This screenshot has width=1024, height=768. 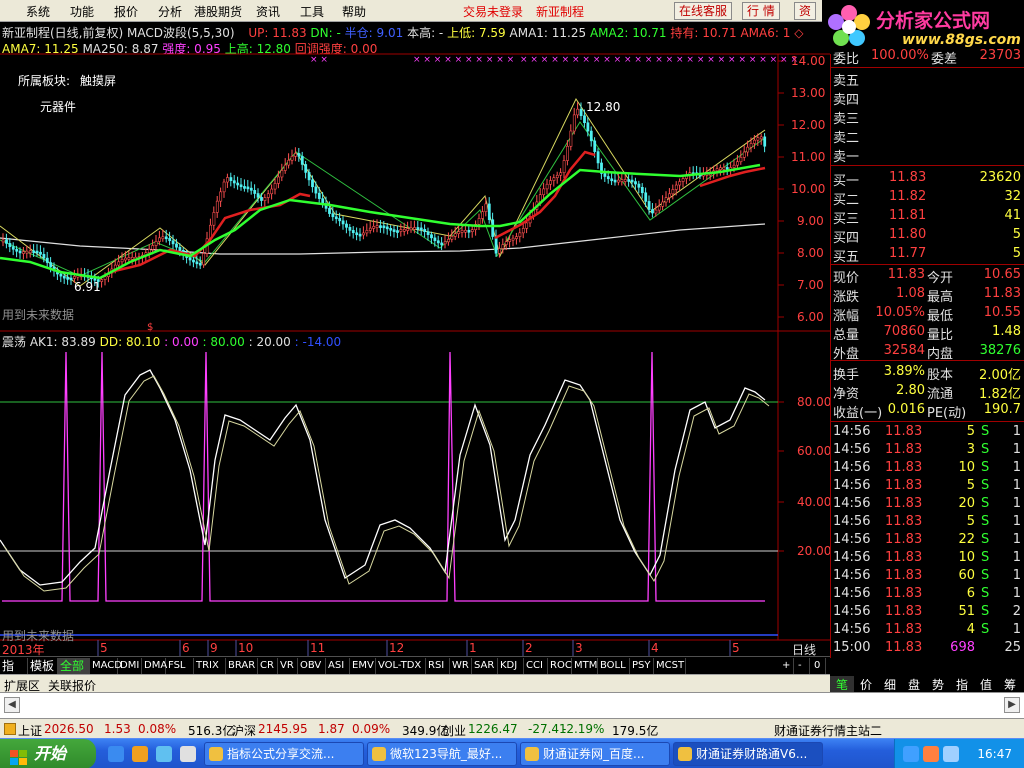 I want to click on menu-help: 帮助, so click(x=354, y=11).